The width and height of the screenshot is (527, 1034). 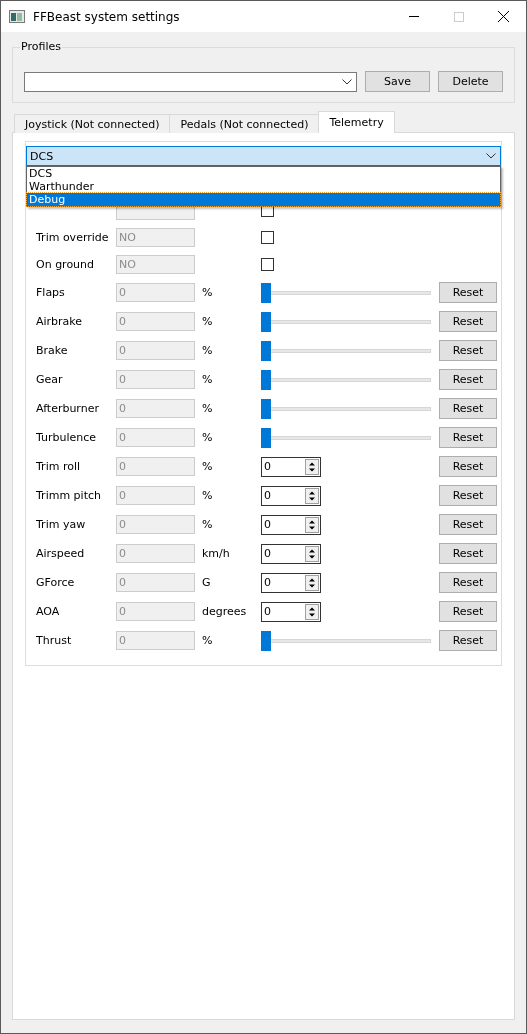 What do you see at coordinates (190, 81) in the screenshot?
I see `profile-dropdown` at bounding box center [190, 81].